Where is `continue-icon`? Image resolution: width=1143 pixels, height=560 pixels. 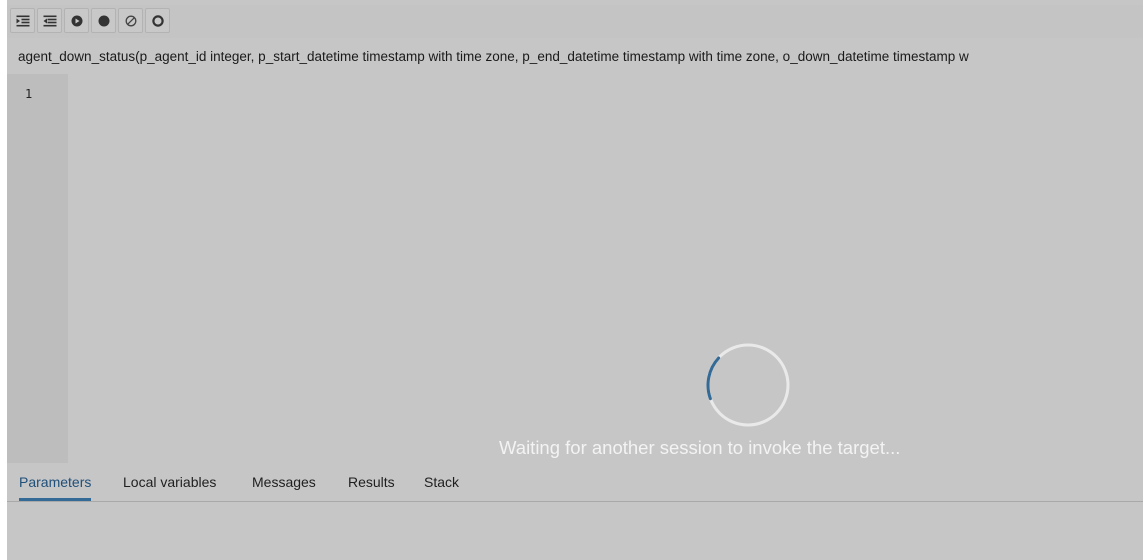 continue-icon is located at coordinates (76, 20).